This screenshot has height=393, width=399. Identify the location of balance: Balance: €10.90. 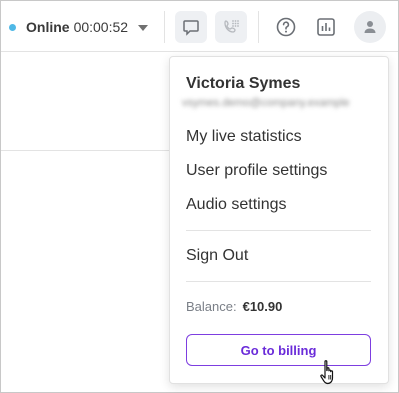
(234, 306).